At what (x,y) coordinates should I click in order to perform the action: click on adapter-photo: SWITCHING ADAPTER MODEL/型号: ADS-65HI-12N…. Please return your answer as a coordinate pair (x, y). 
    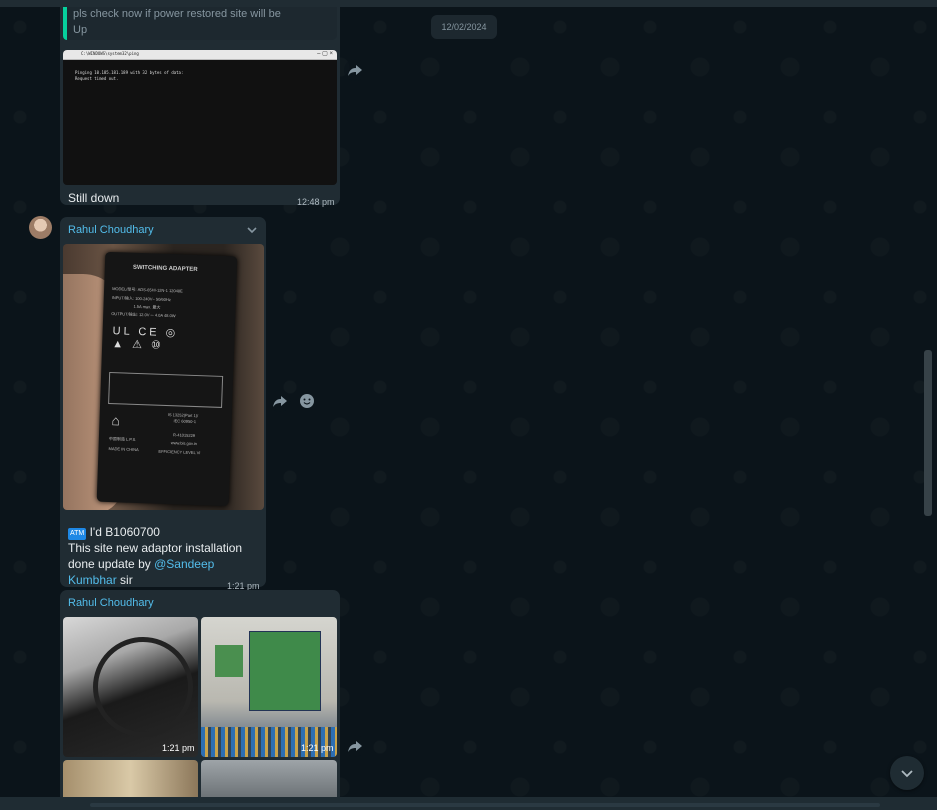
    Looking at the image, I should click on (163, 377).